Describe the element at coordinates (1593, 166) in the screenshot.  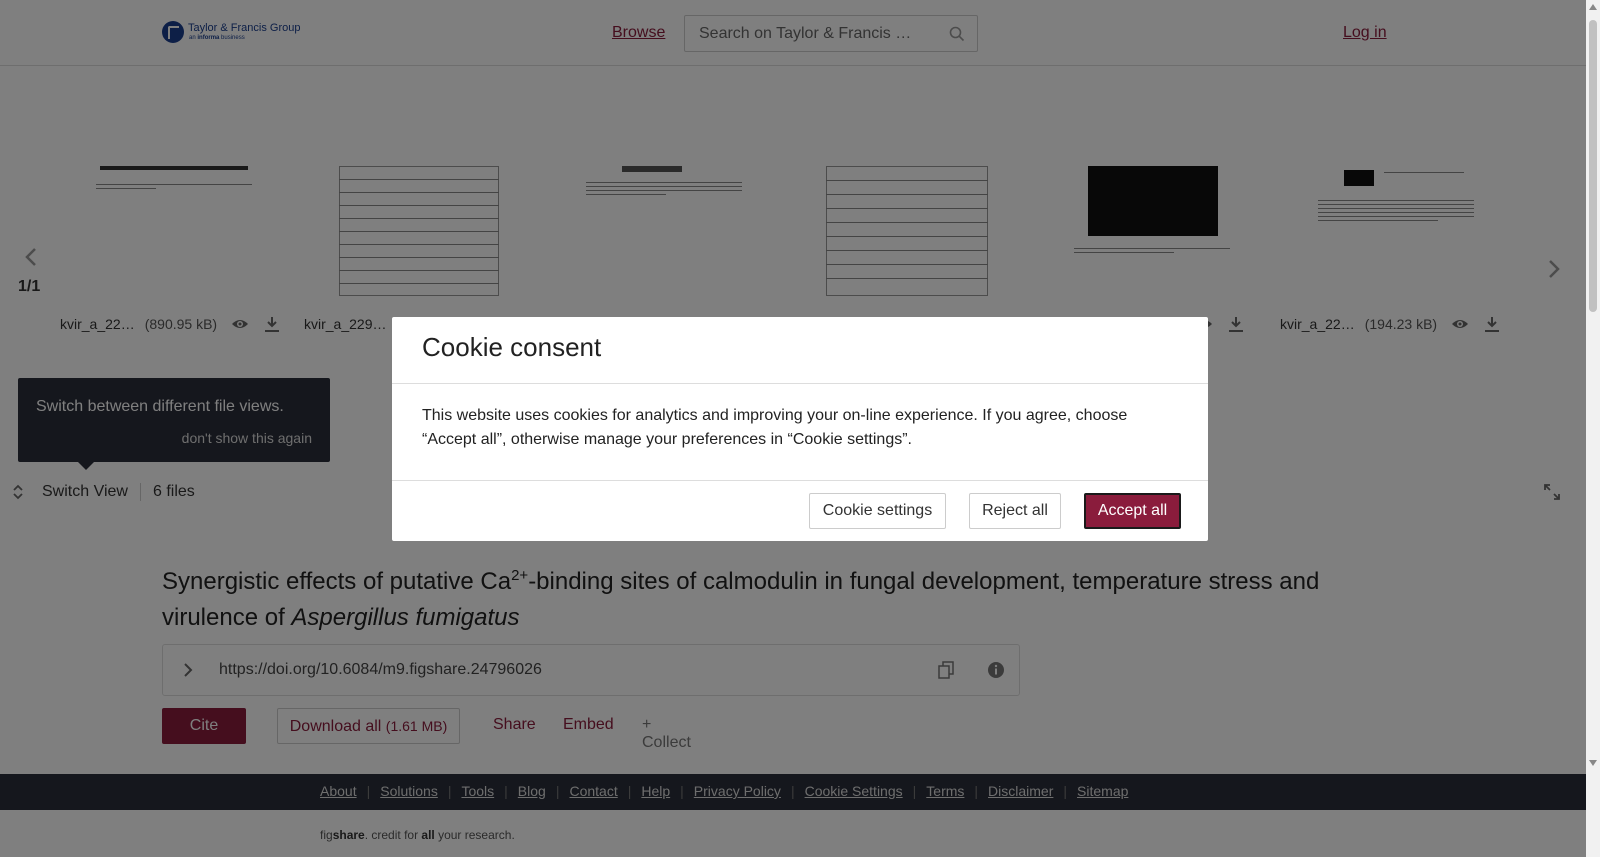
I see `scrollbar-thumb` at that location.